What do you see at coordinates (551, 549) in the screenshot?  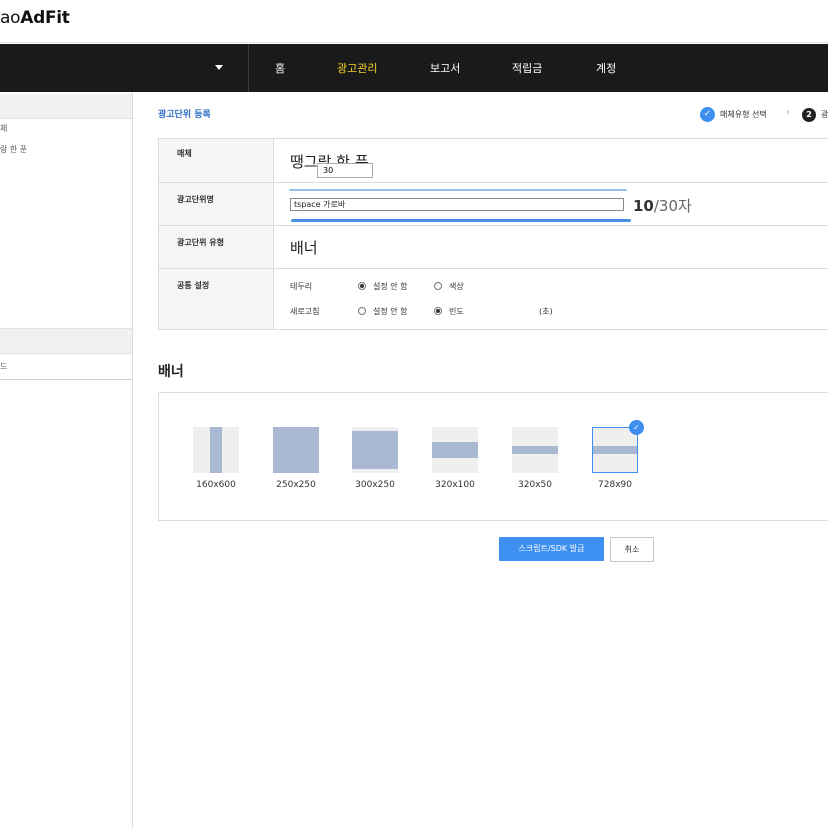 I see `issue-script-sdk-button: 스크립트/SDK 발급` at bounding box center [551, 549].